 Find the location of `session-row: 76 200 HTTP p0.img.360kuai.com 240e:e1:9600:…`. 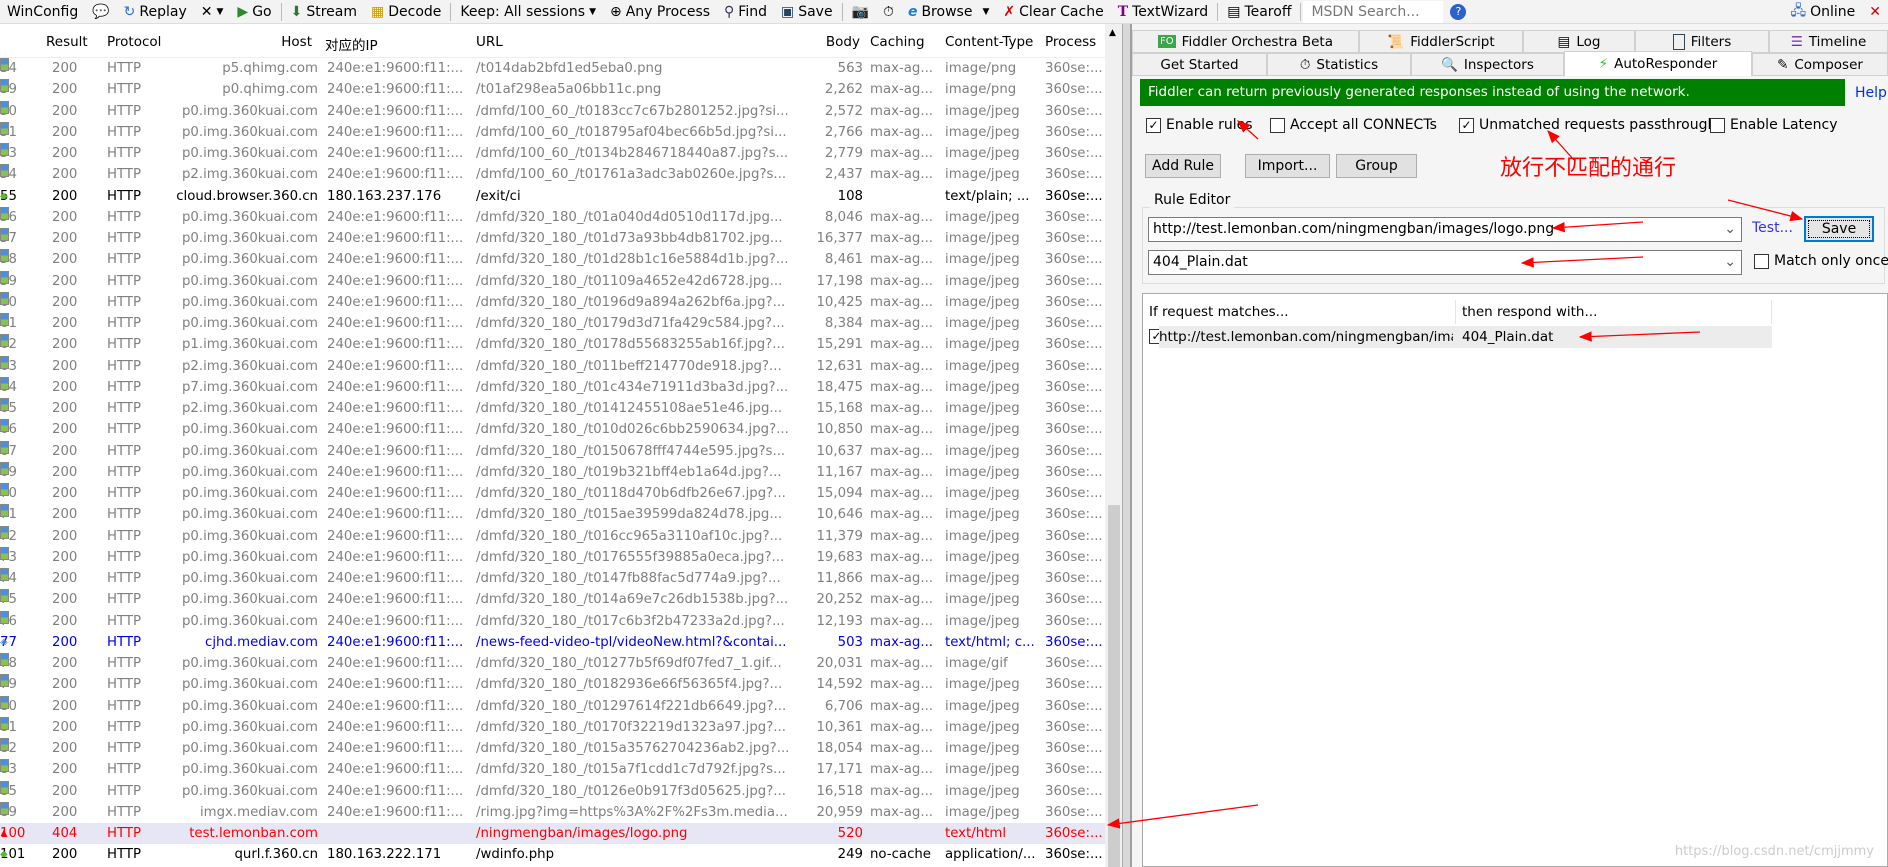

session-row: 76 200 HTTP p0.img.360kuai.com 240e:e1:9600:… is located at coordinates (552, 621).